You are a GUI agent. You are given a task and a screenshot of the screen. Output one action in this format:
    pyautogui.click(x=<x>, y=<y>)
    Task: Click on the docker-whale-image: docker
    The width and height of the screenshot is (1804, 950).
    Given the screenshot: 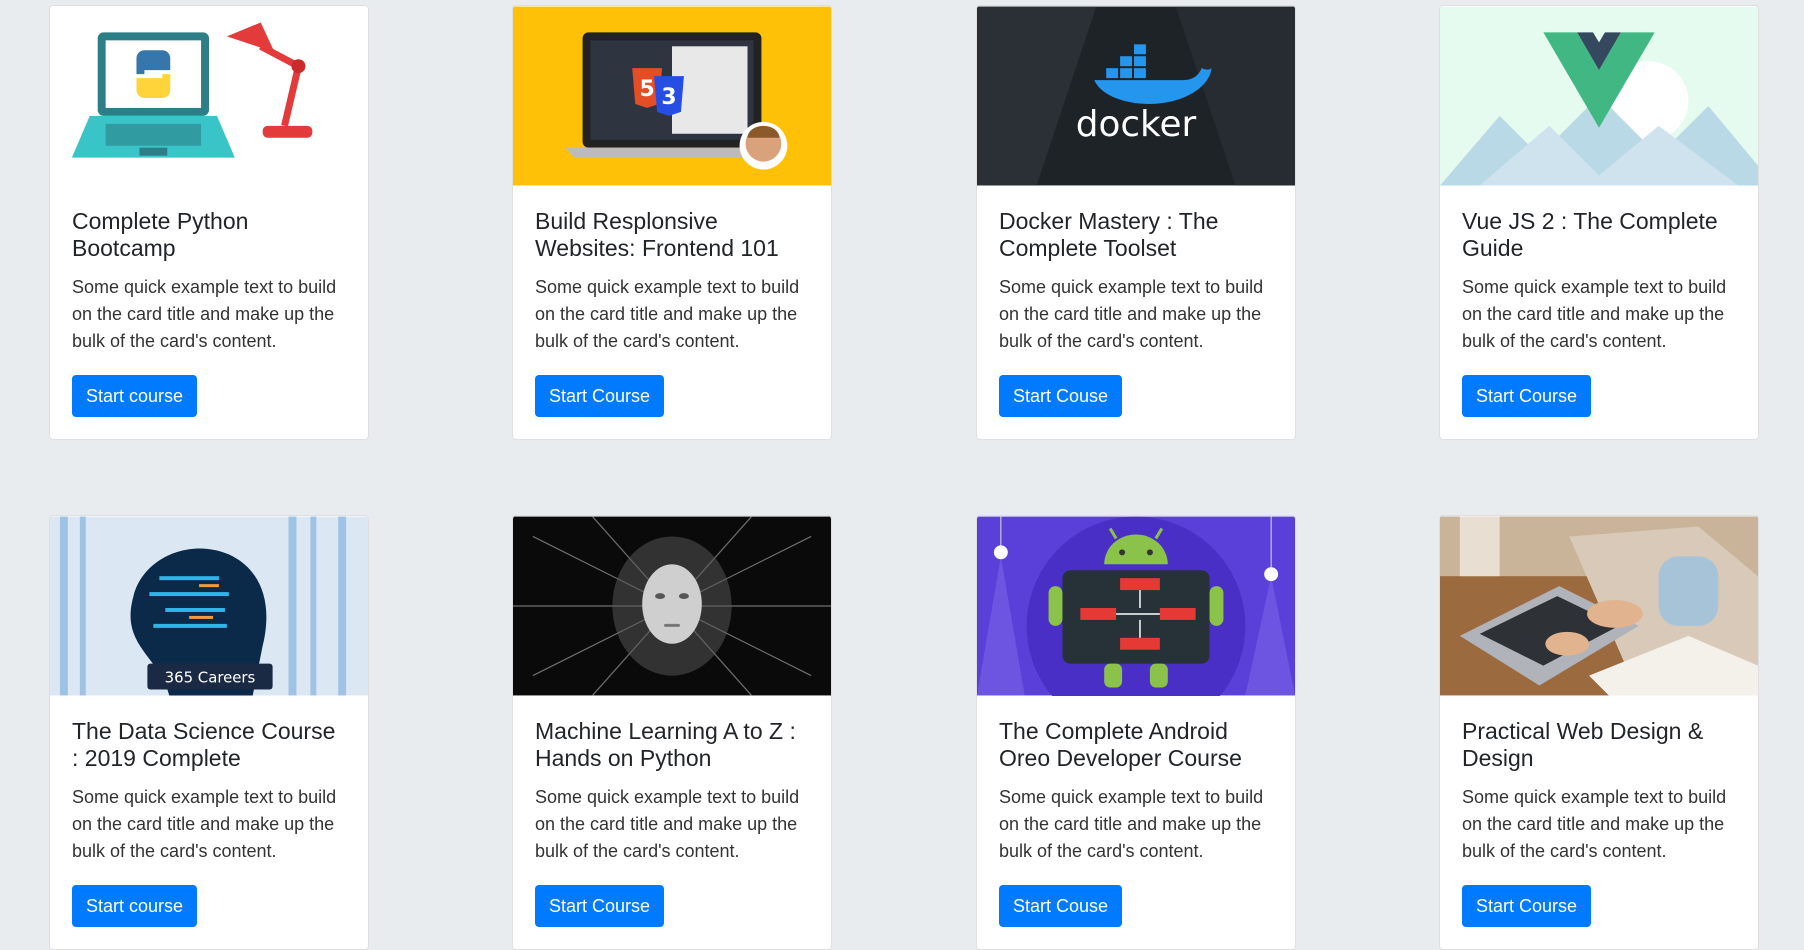 What is the action you would take?
    pyautogui.click(x=1136, y=96)
    